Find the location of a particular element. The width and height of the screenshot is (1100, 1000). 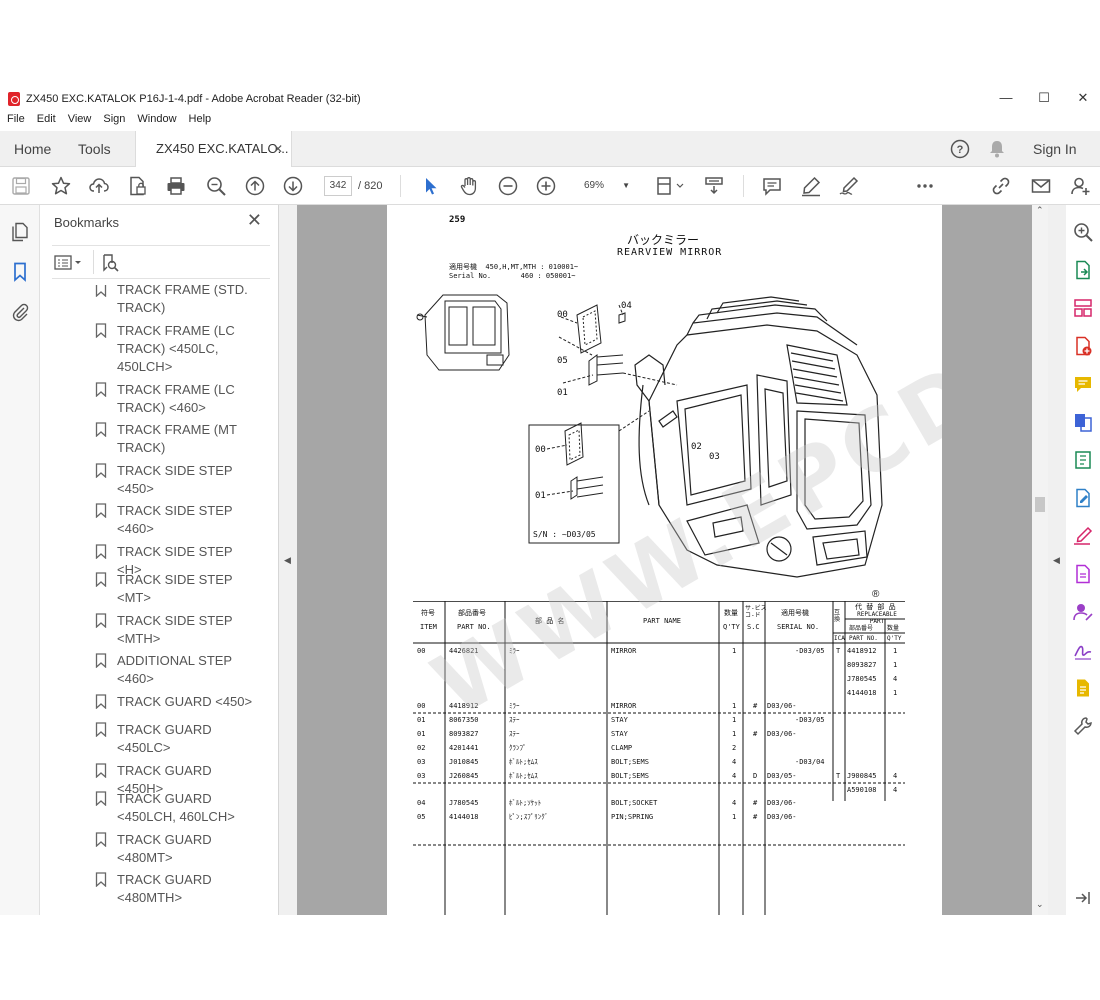

bookmark-item: TRACK SIDE STEP <450> is located at coordinates (175, 480).